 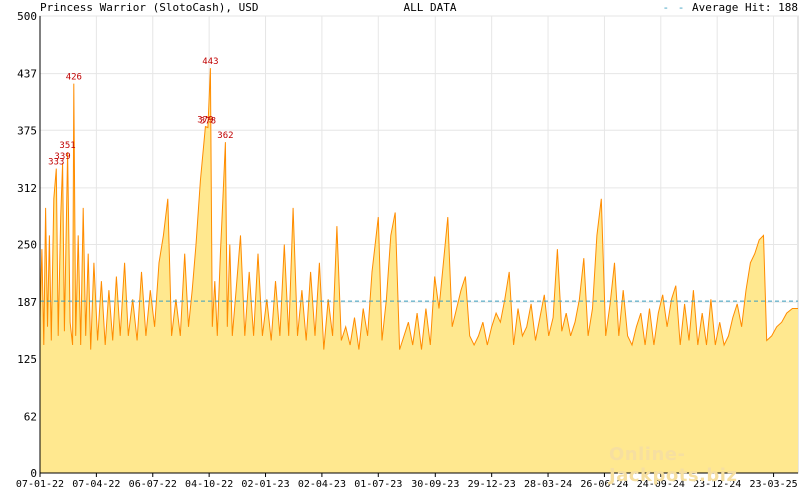 I want to click on x-tick-label: 07-01-22, so click(x=40, y=484).